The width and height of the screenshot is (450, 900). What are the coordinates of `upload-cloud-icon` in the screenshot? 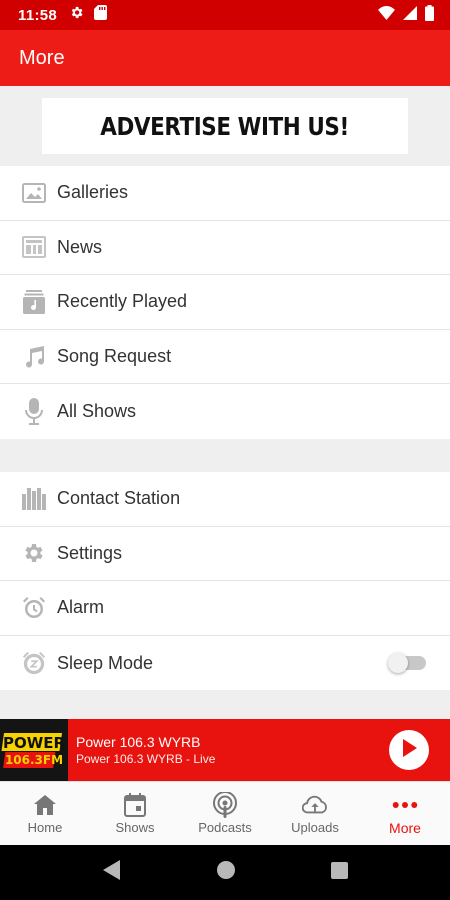 It's located at (315, 805).